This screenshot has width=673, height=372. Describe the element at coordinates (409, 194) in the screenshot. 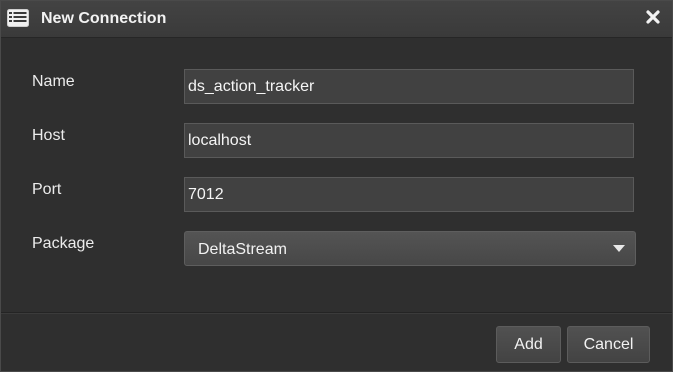

I see `port-field` at that location.